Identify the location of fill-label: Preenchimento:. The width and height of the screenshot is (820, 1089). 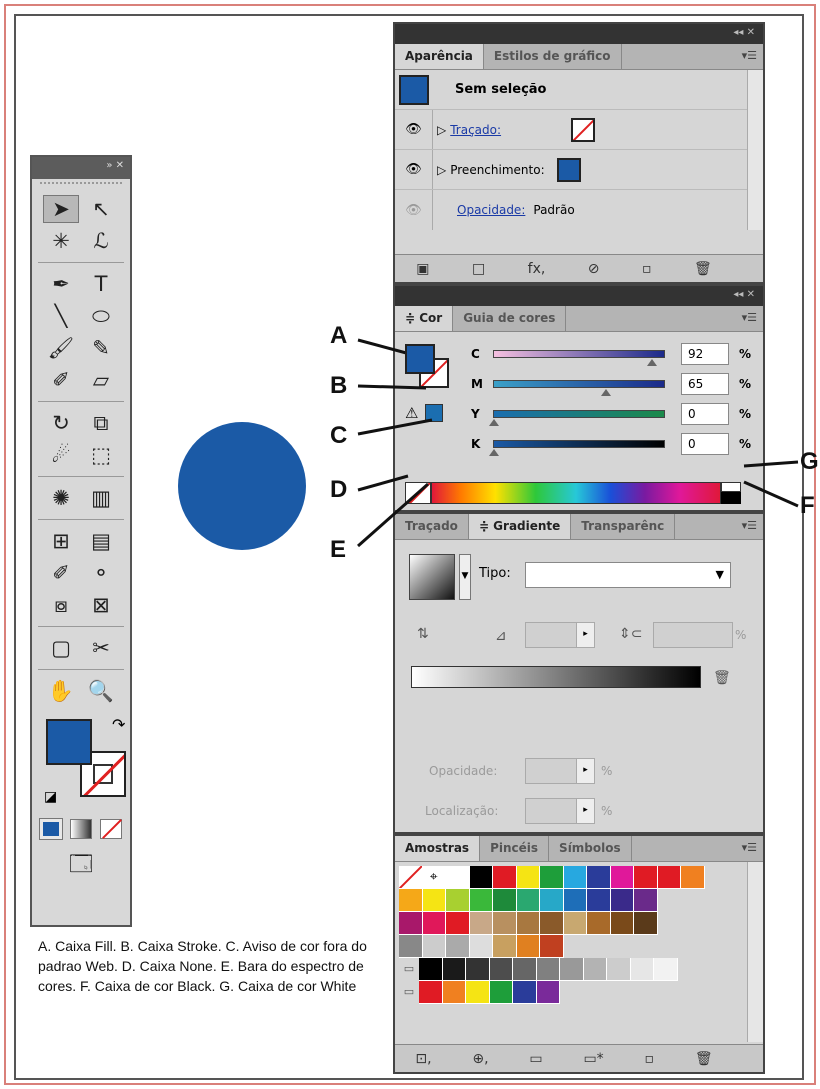
(497, 170).